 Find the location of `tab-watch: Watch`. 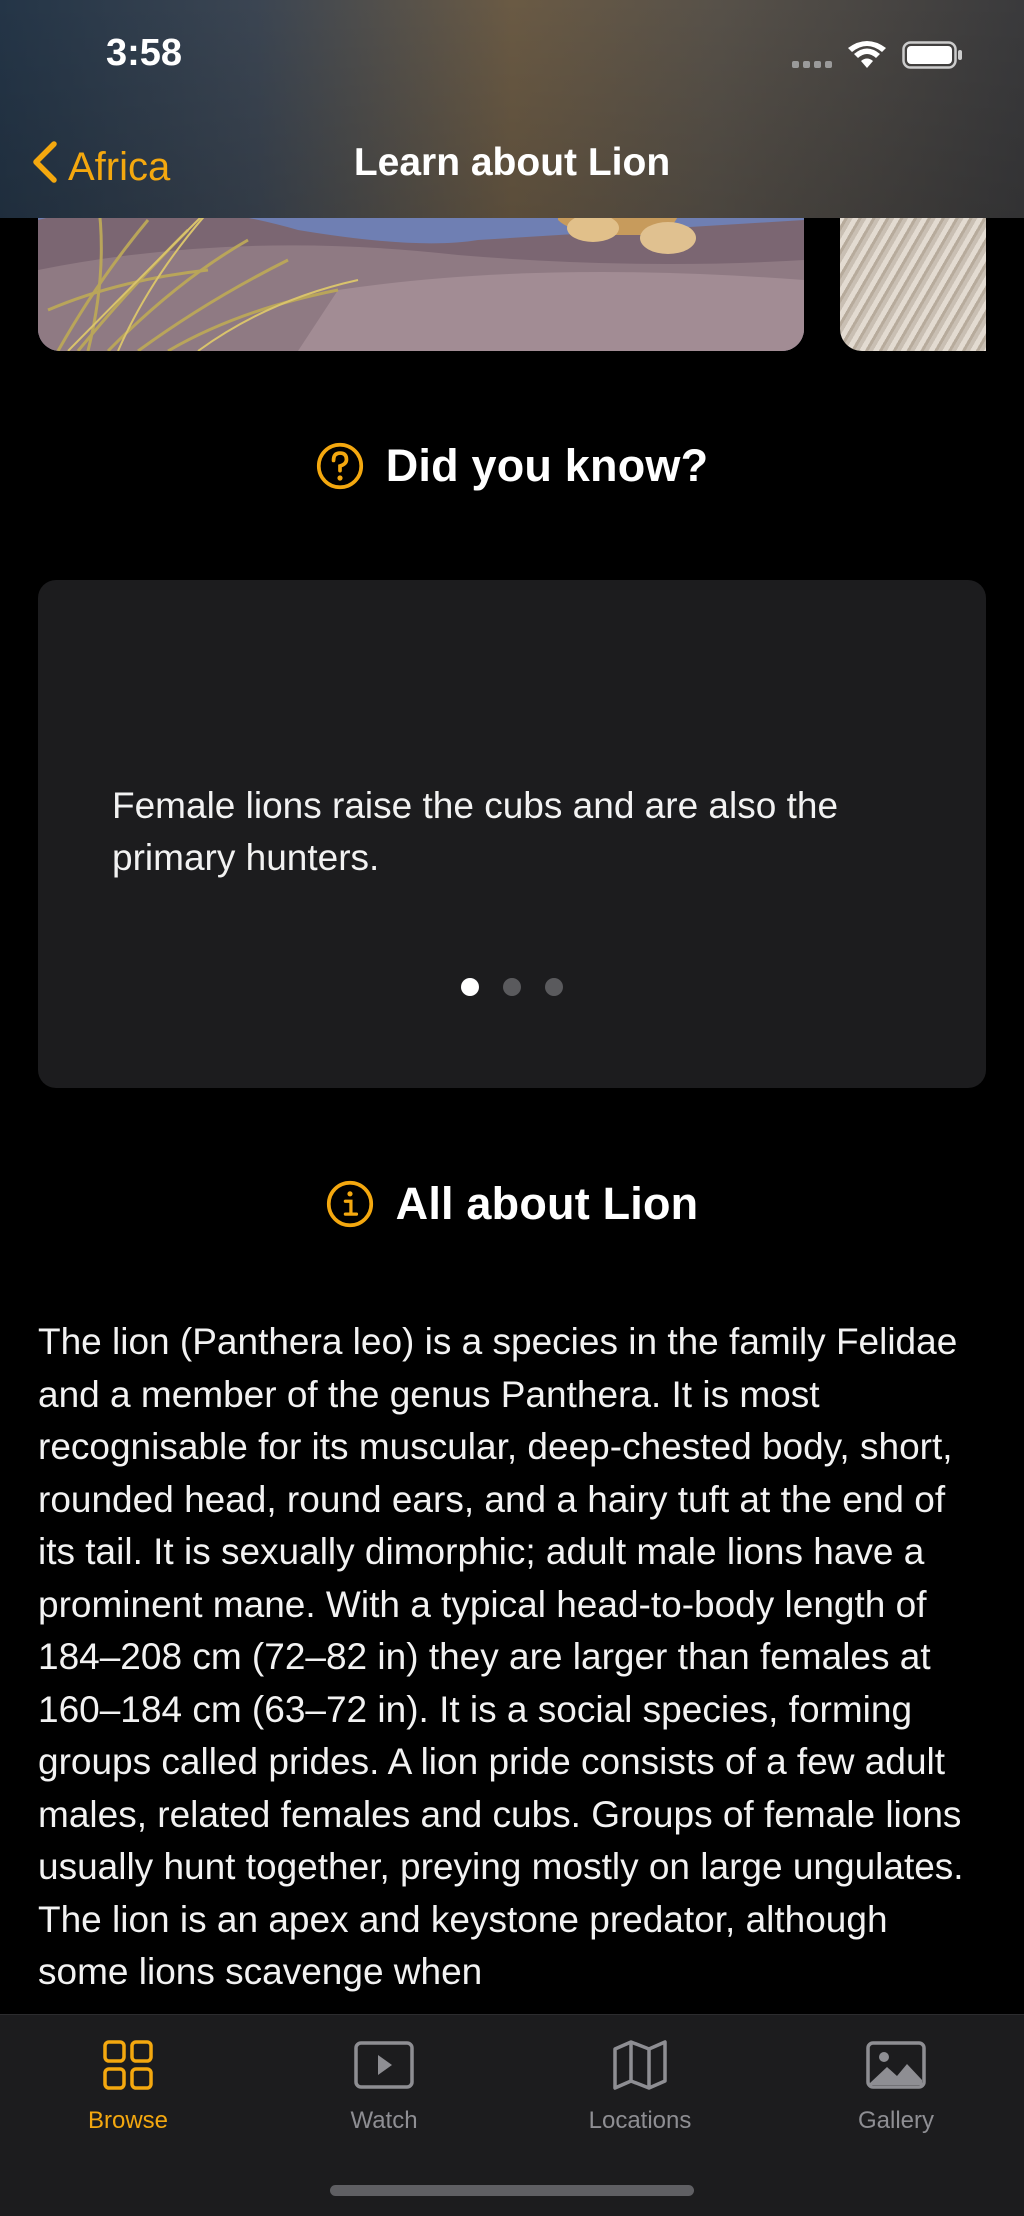

tab-watch: Watch is located at coordinates (384, 2086).